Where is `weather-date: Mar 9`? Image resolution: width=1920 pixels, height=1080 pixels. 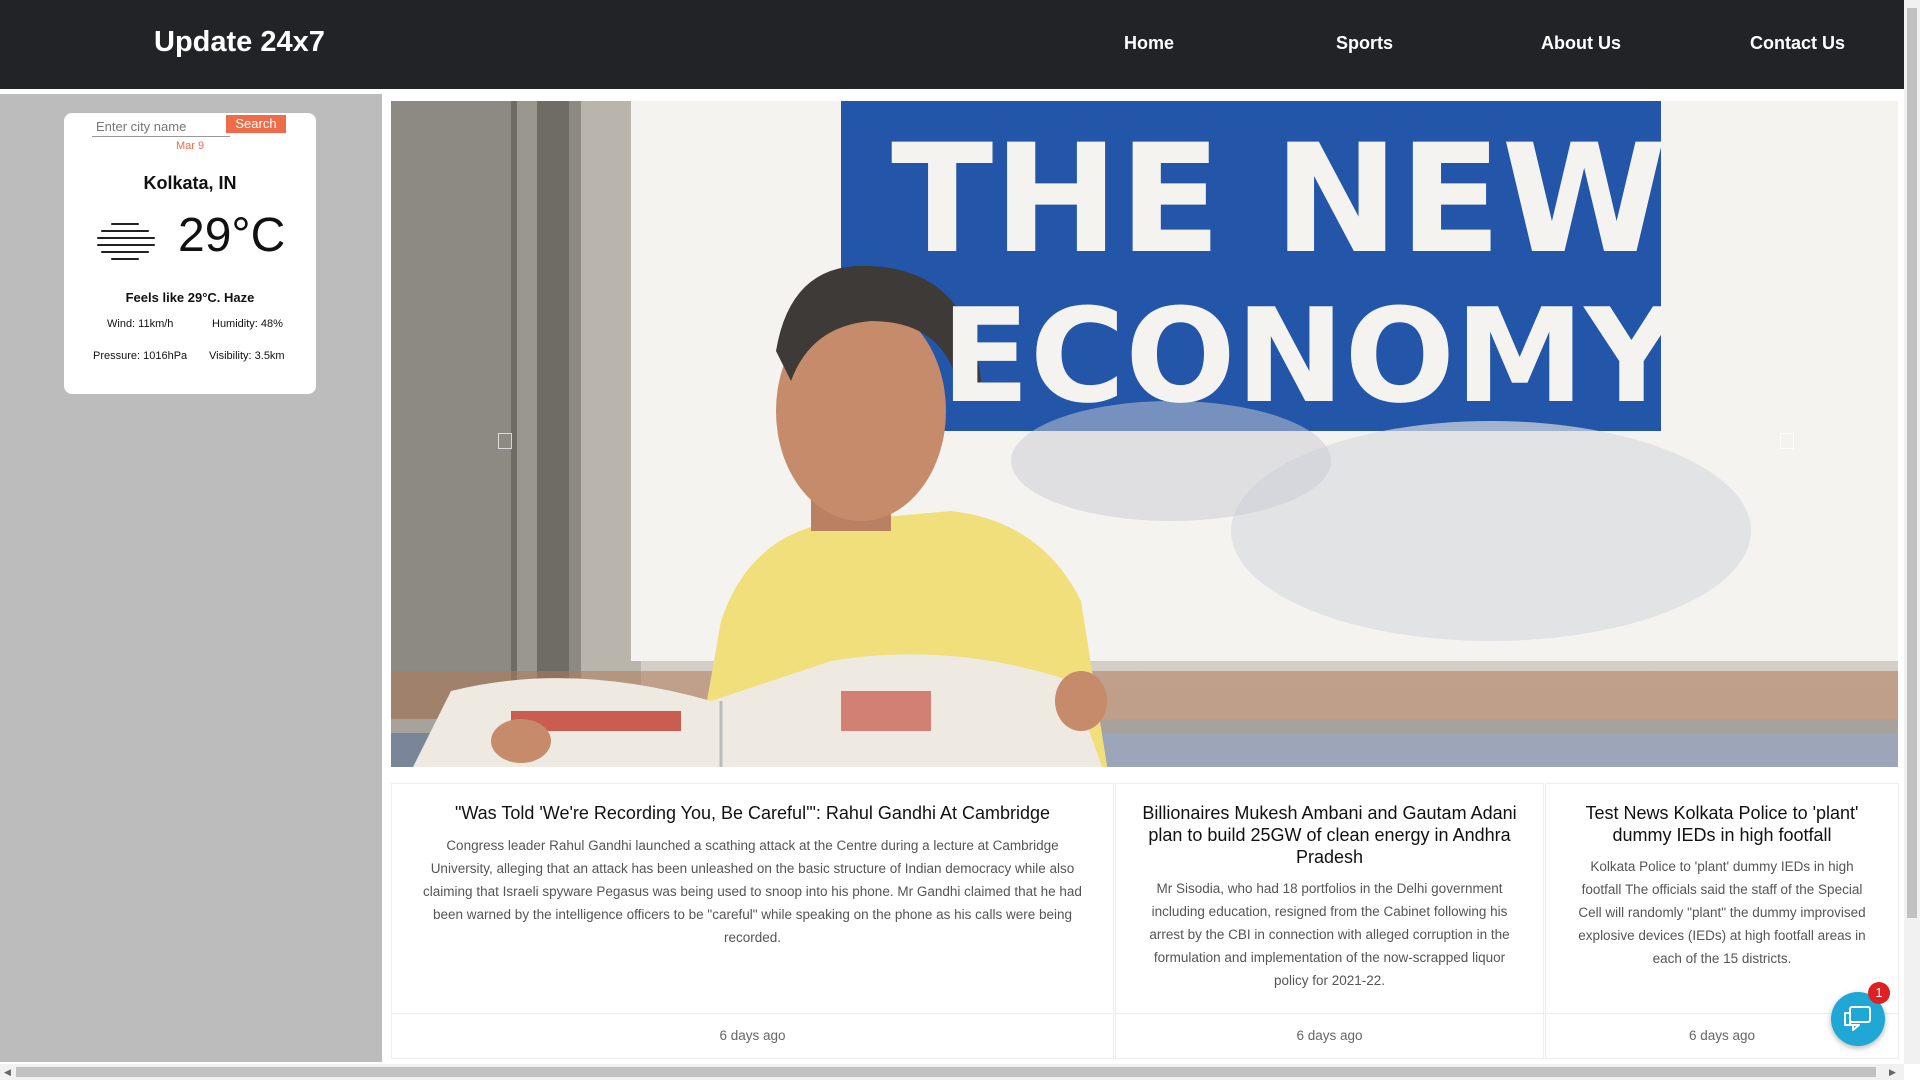 weather-date: Mar 9 is located at coordinates (190, 146).